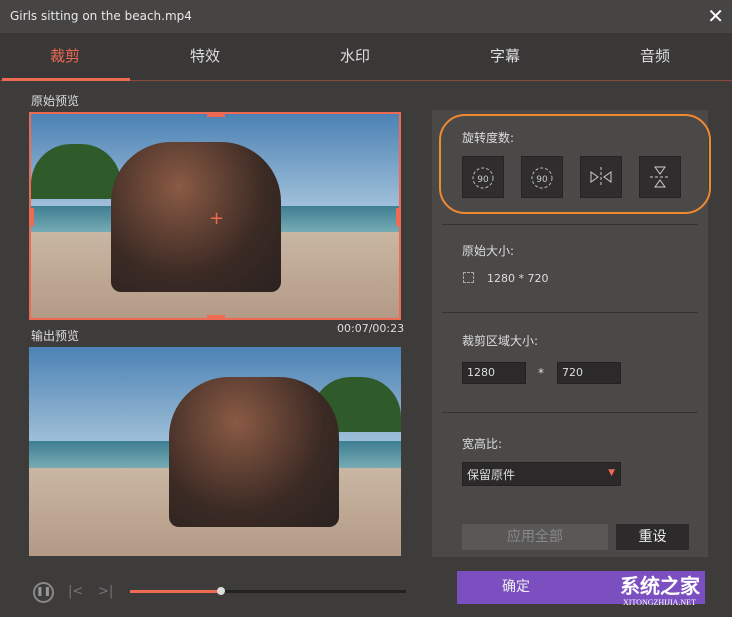 The image size is (732, 617). Describe the element at coordinates (611, 473) in the screenshot. I see `dropdown-arrow-icon: ▼` at that location.